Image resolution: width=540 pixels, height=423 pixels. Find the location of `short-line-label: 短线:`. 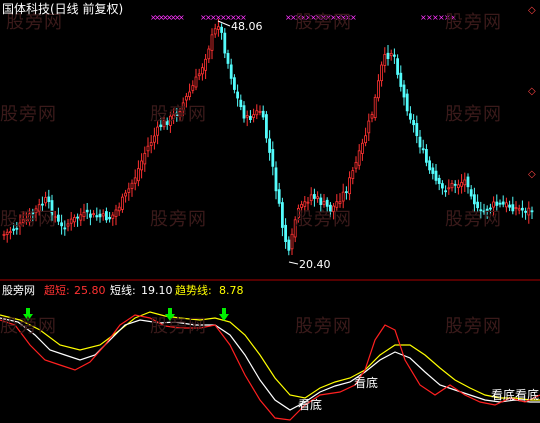

short-line-label: 短线: is located at coordinates (123, 290).